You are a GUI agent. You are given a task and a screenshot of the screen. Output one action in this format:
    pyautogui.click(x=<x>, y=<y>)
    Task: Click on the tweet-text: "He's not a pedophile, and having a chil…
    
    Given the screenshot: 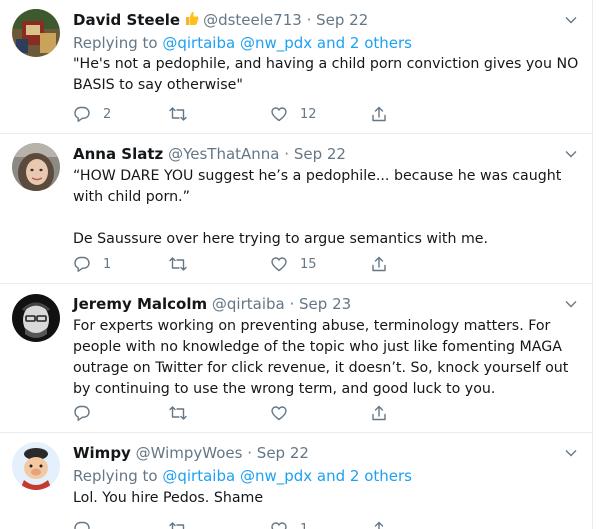 What is the action you would take?
    pyautogui.click(x=326, y=74)
    